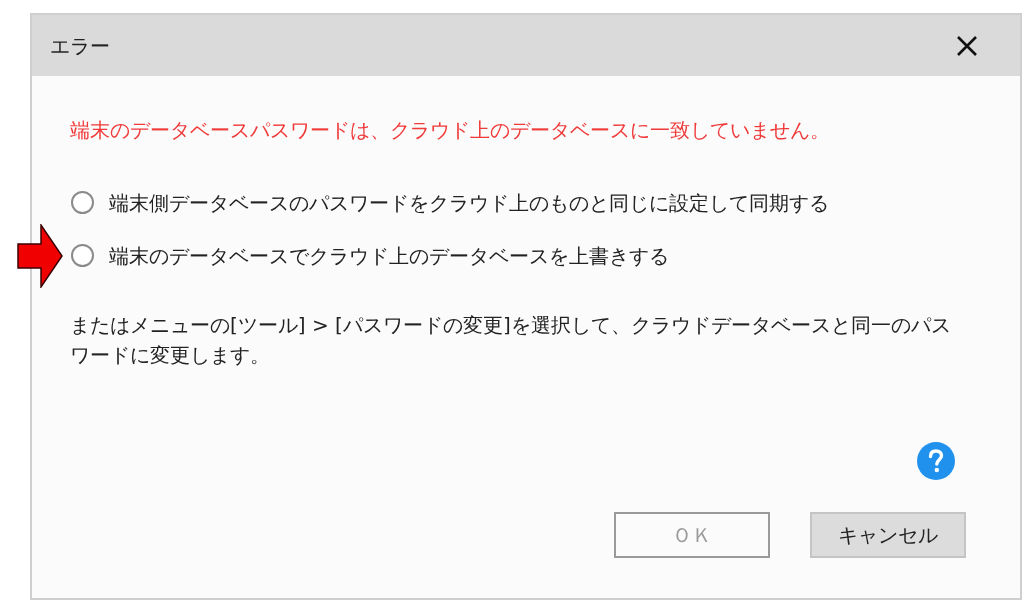 Image resolution: width=1024 pixels, height=613 pixels. What do you see at coordinates (80, 46) in the screenshot?
I see `window-title: エラー` at bounding box center [80, 46].